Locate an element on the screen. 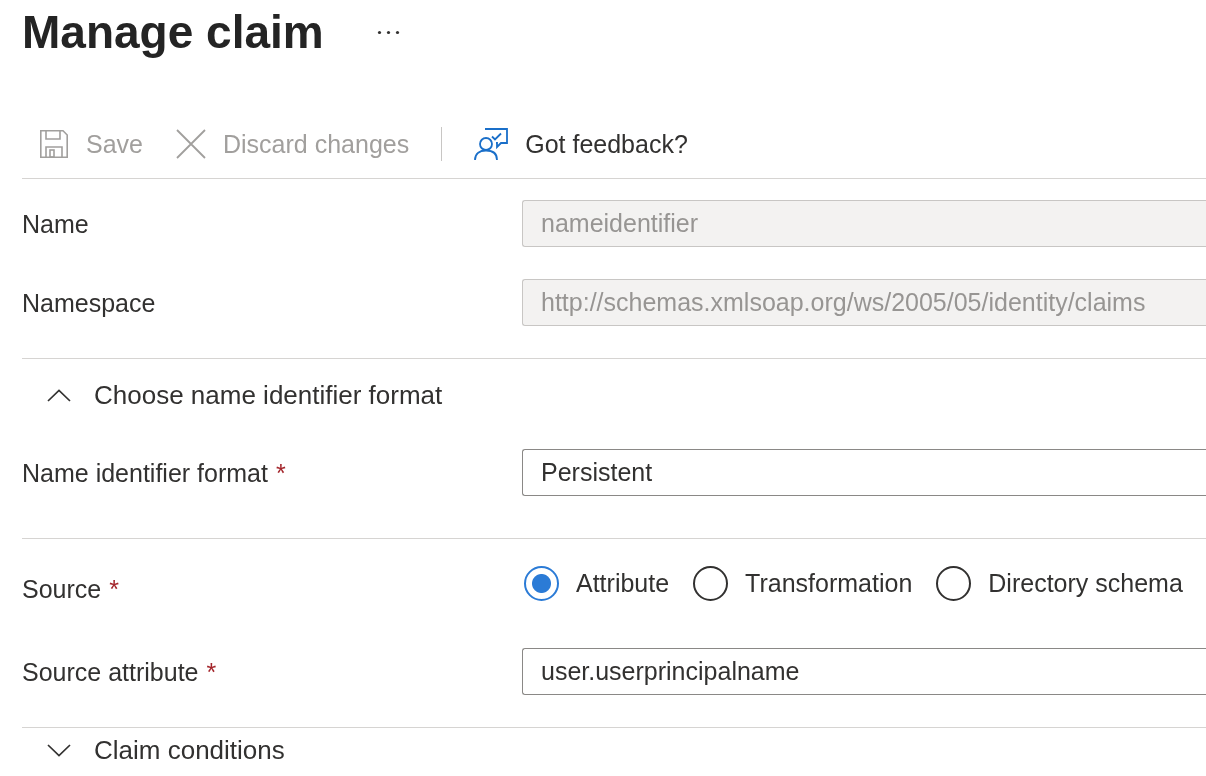 The image size is (1206, 776). more-icon is located at coordinates (388, 32).